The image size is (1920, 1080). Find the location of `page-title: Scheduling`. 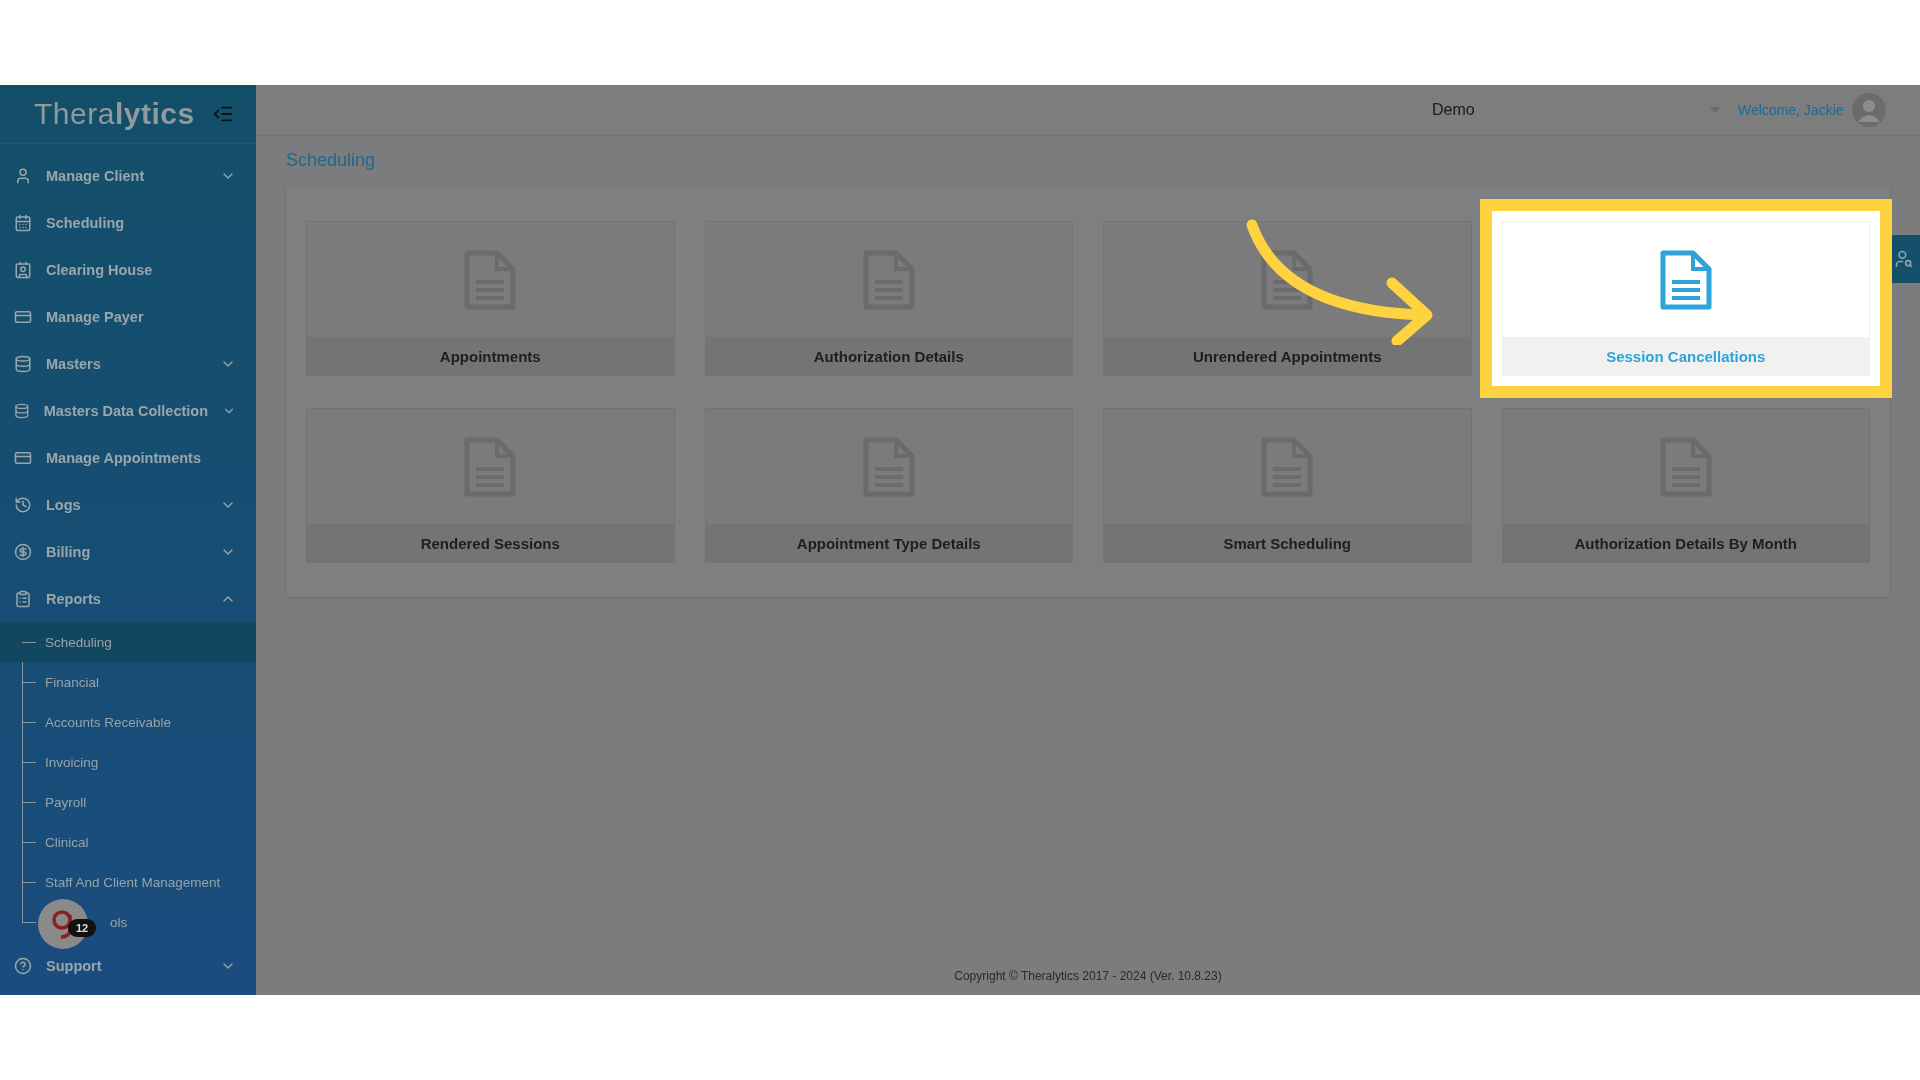

page-title: Scheduling is located at coordinates (331, 160).